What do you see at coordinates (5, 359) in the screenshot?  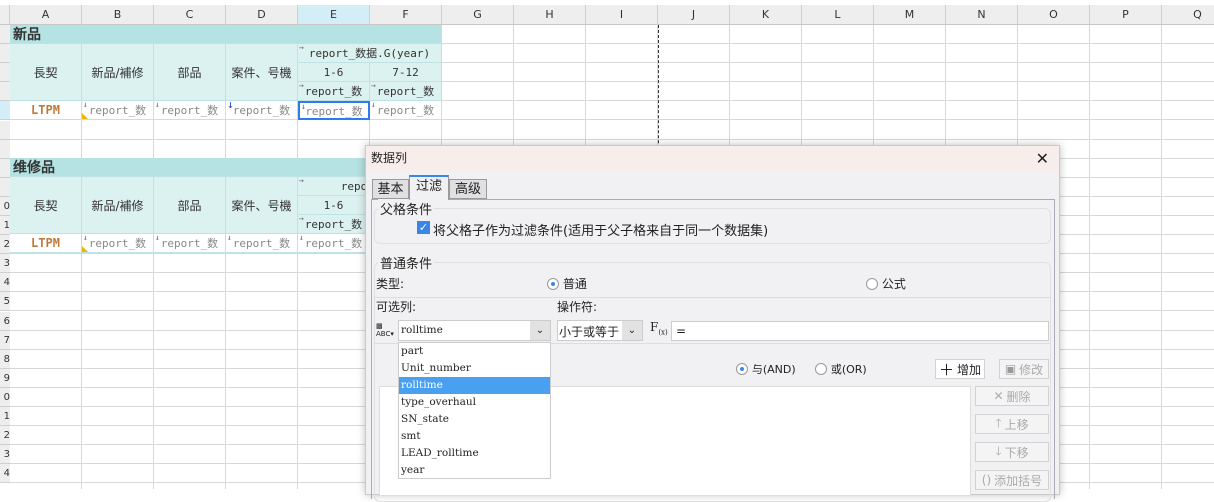 I see `row-header: 8` at bounding box center [5, 359].